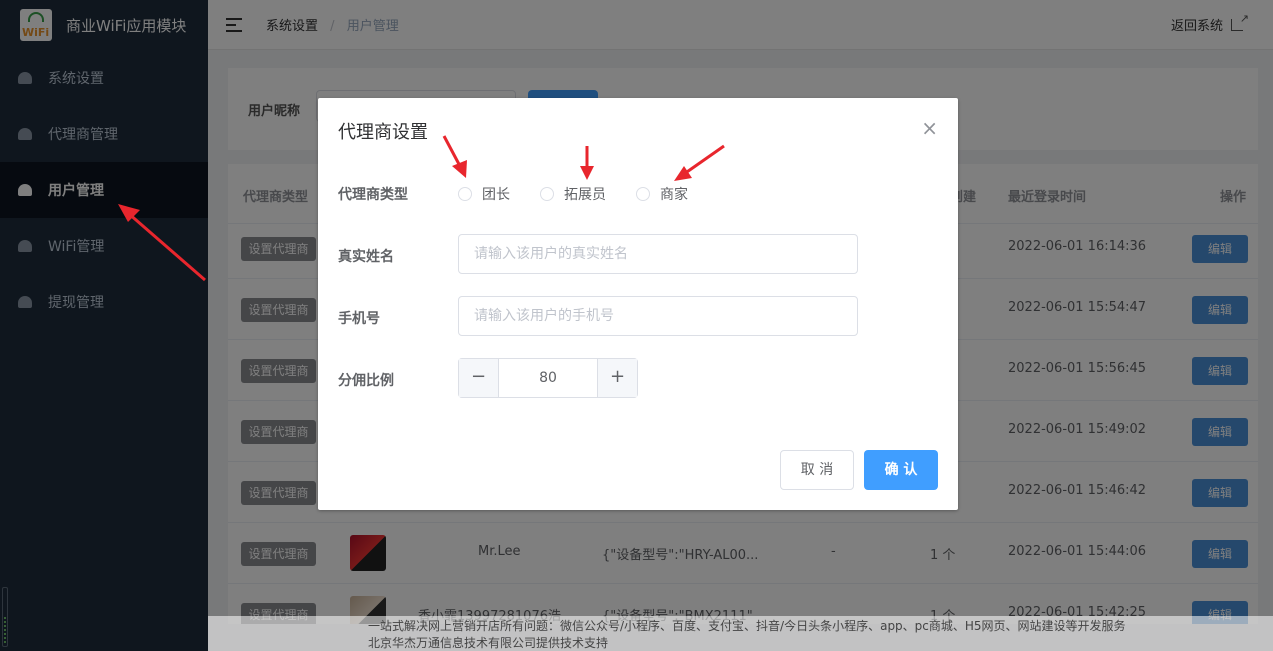 This screenshot has width=1273, height=651. Describe the element at coordinates (359, 319) in the screenshot. I see `phone-label: 手机号` at that location.